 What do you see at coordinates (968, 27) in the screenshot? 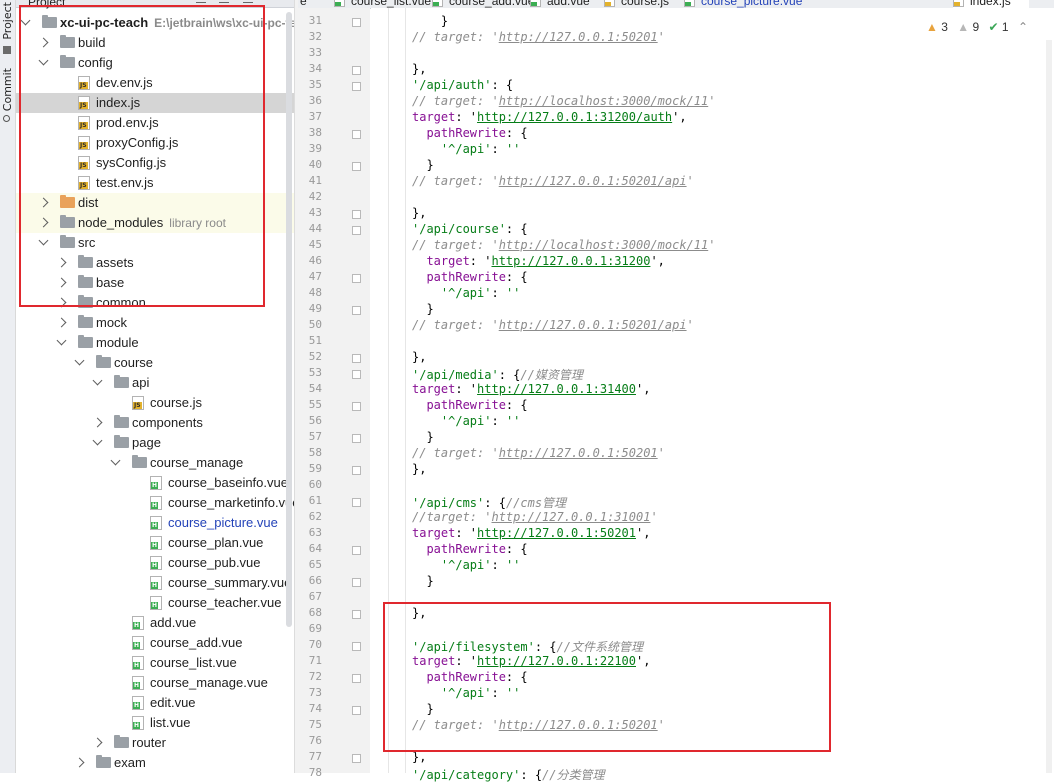
I see `weak-warning-count: ▲ 9` at bounding box center [968, 27].